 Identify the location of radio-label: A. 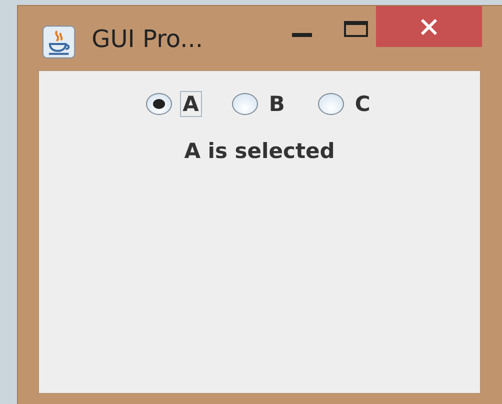
(191, 104).